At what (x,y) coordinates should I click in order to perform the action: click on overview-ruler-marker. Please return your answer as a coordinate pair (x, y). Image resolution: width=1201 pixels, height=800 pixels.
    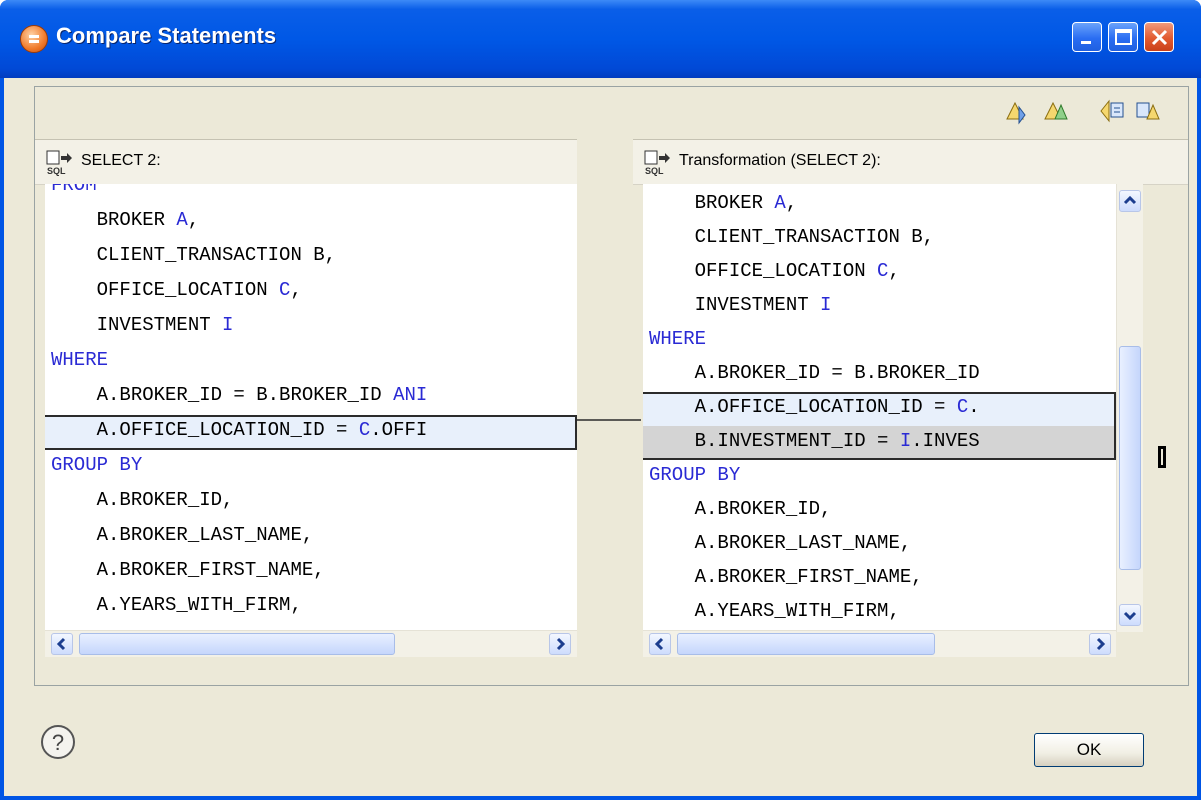
    Looking at the image, I should click on (1162, 457).